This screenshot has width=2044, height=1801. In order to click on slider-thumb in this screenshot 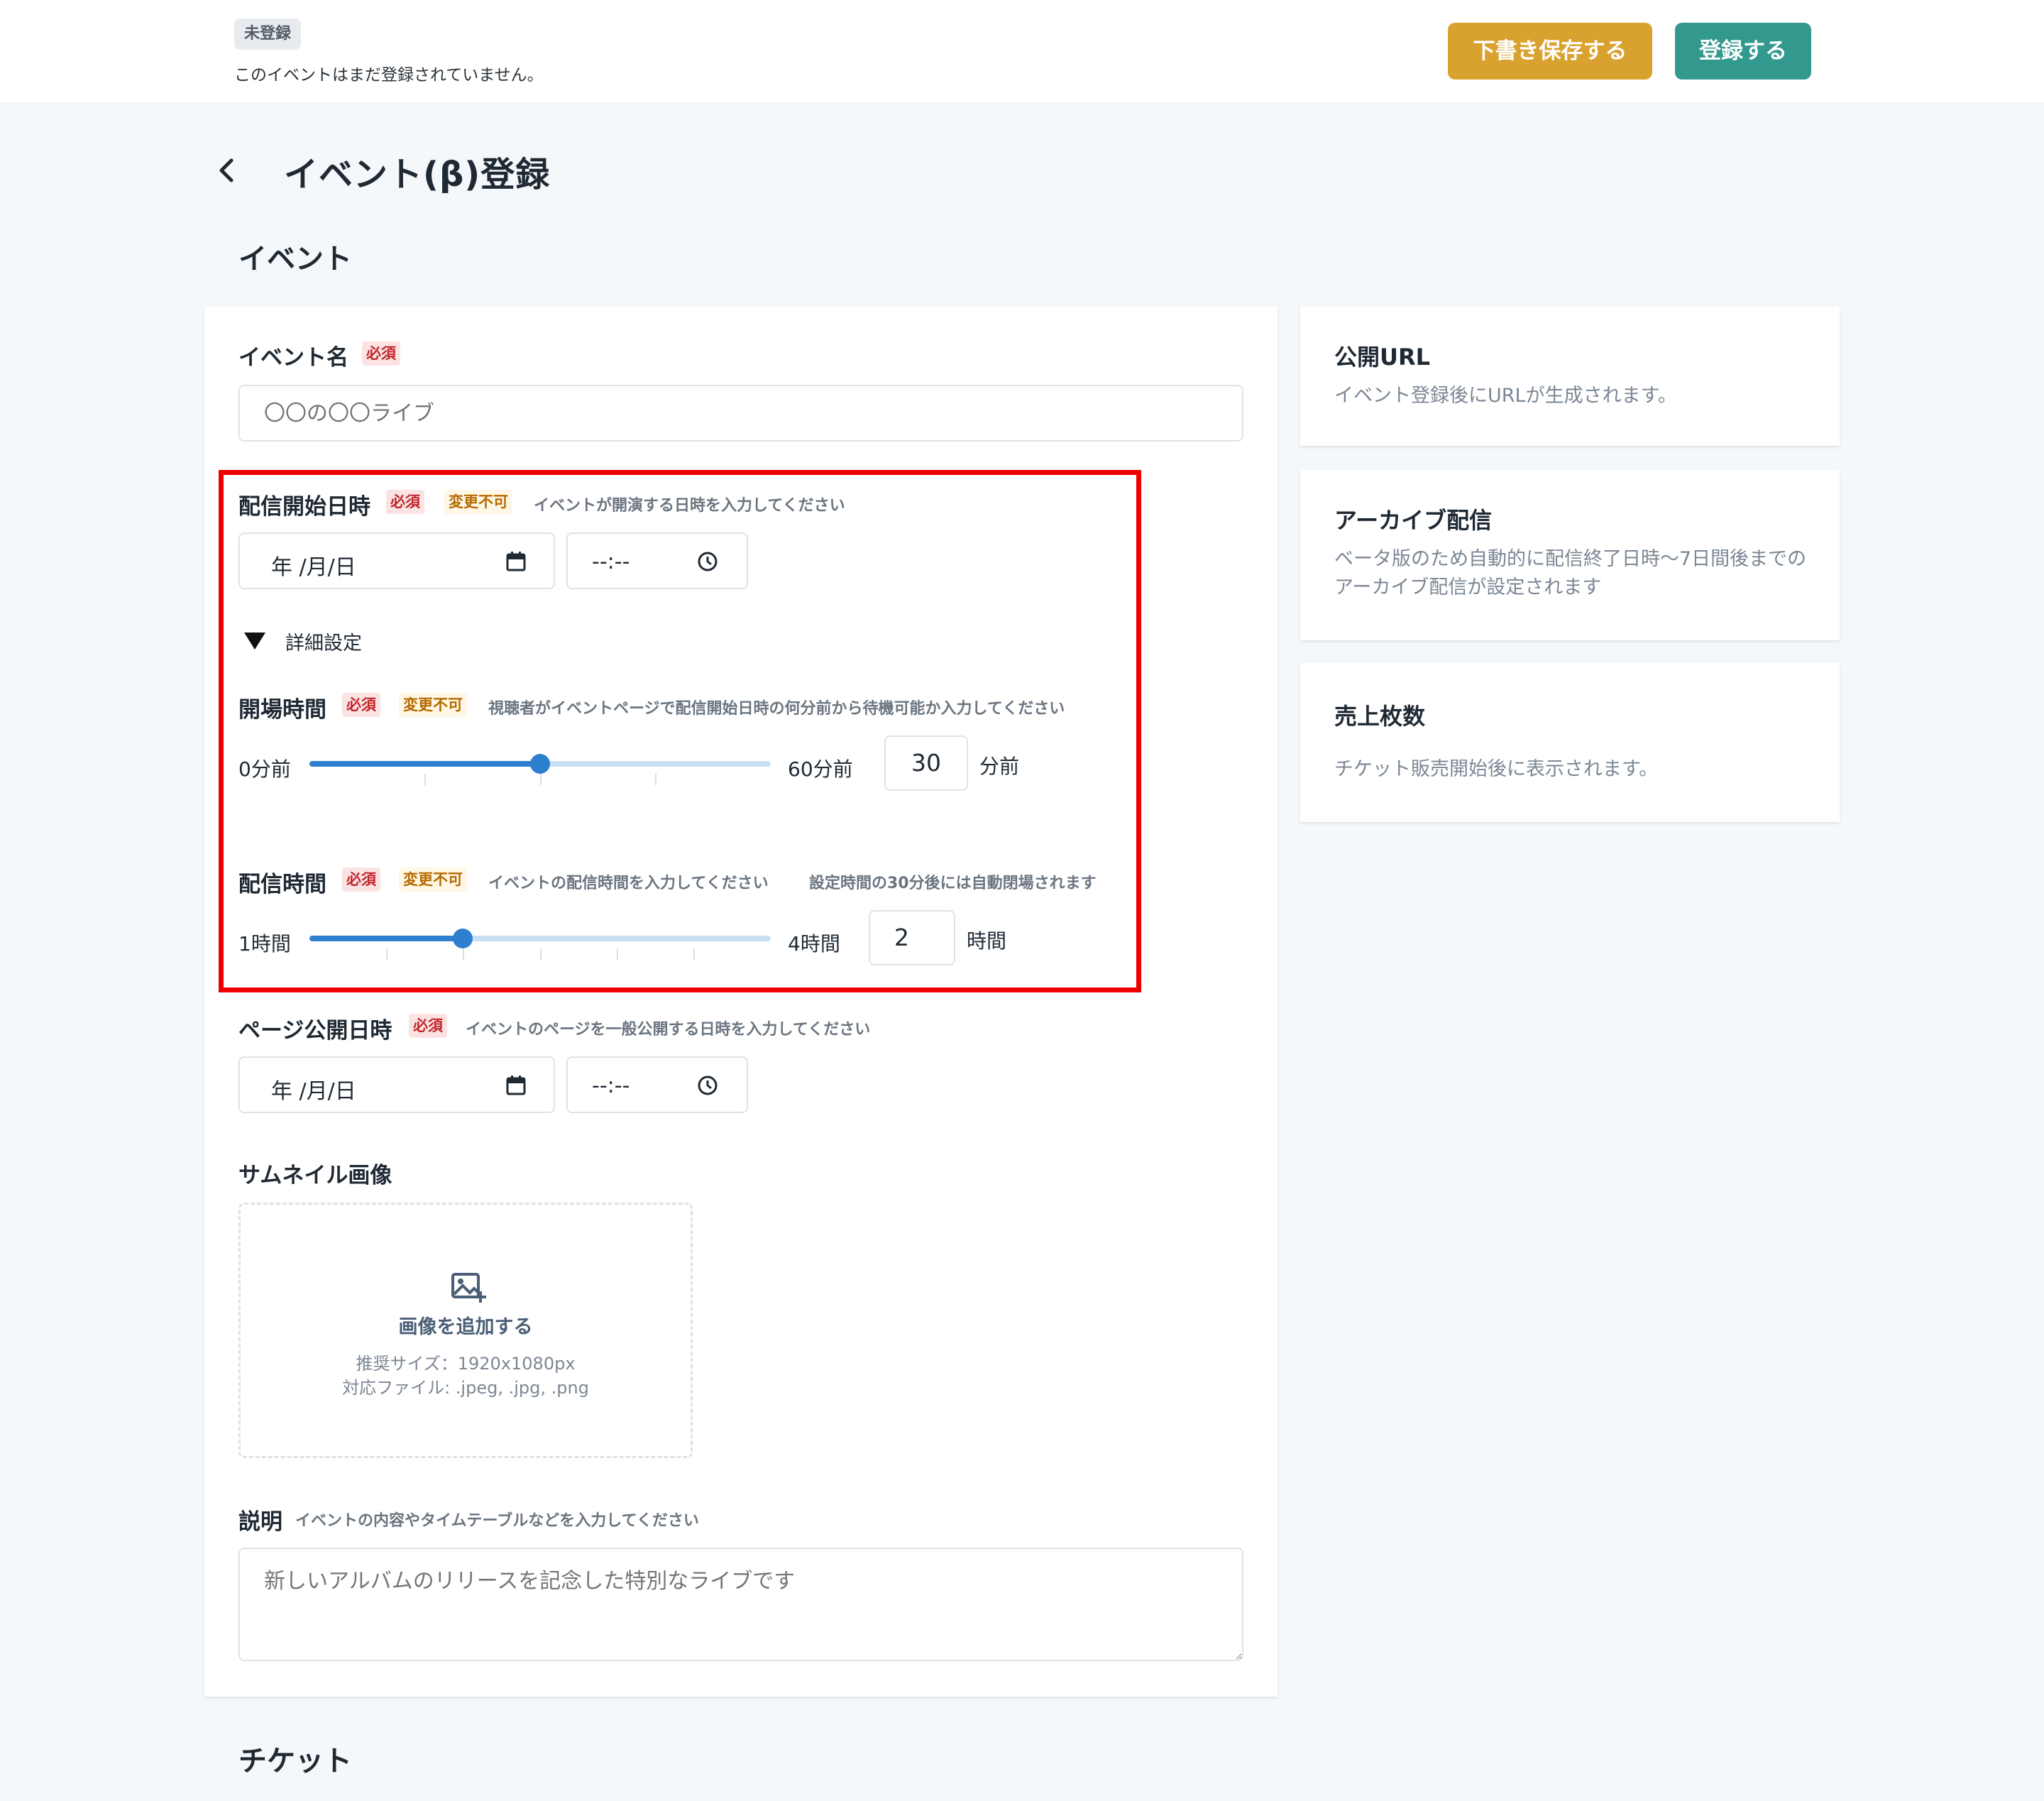, I will do `click(540, 764)`.